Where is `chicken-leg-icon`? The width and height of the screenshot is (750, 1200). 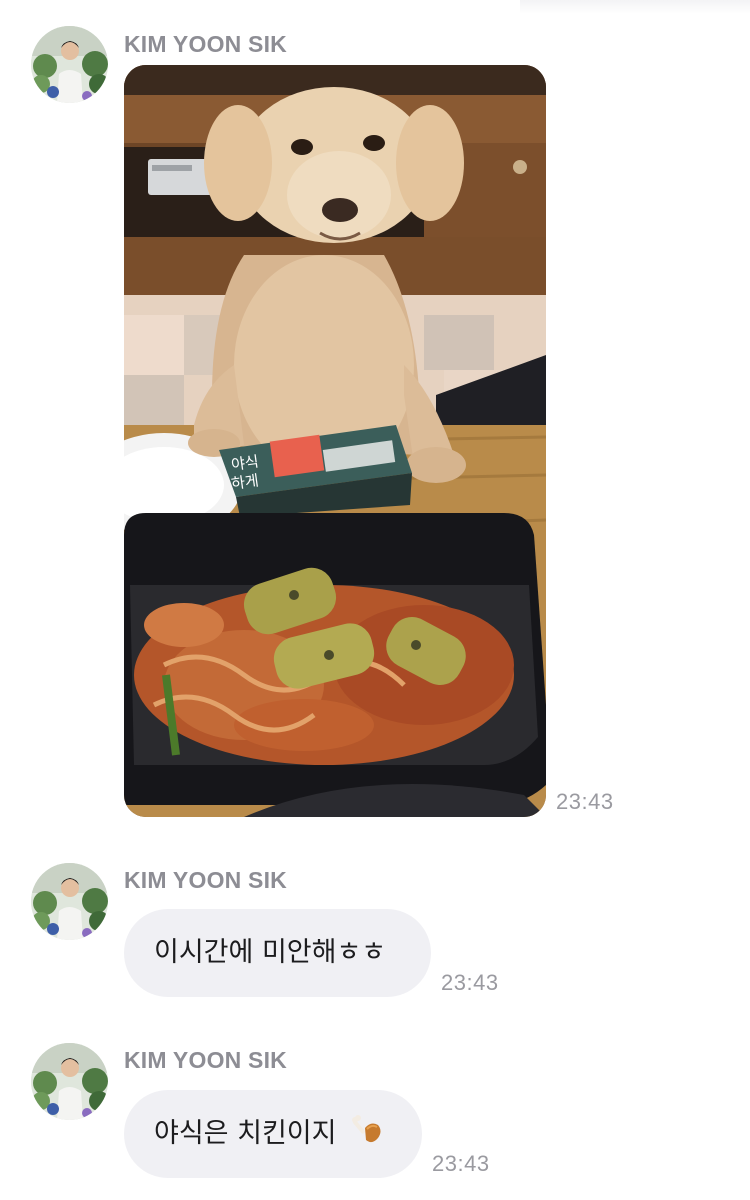
chicken-leg-icon is located at coordinates (366, 1128).